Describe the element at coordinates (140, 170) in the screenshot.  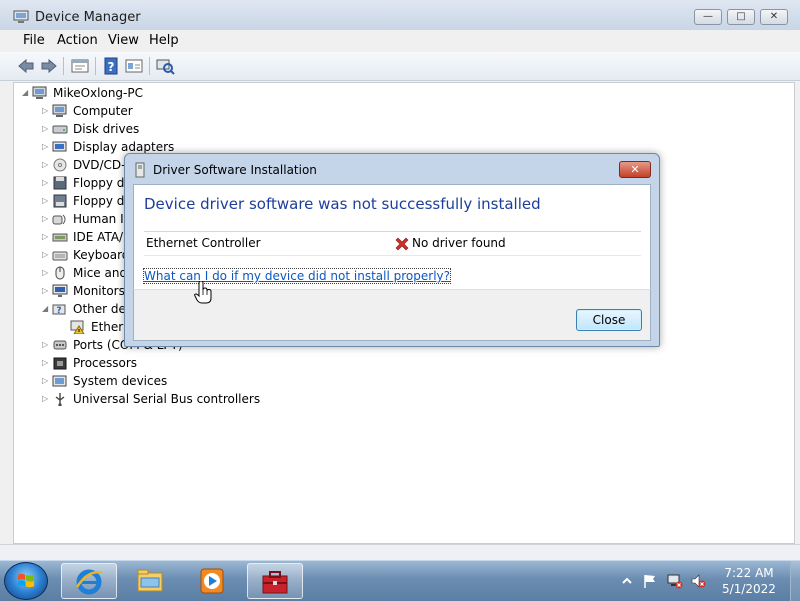
I see `install-icon` at that location.